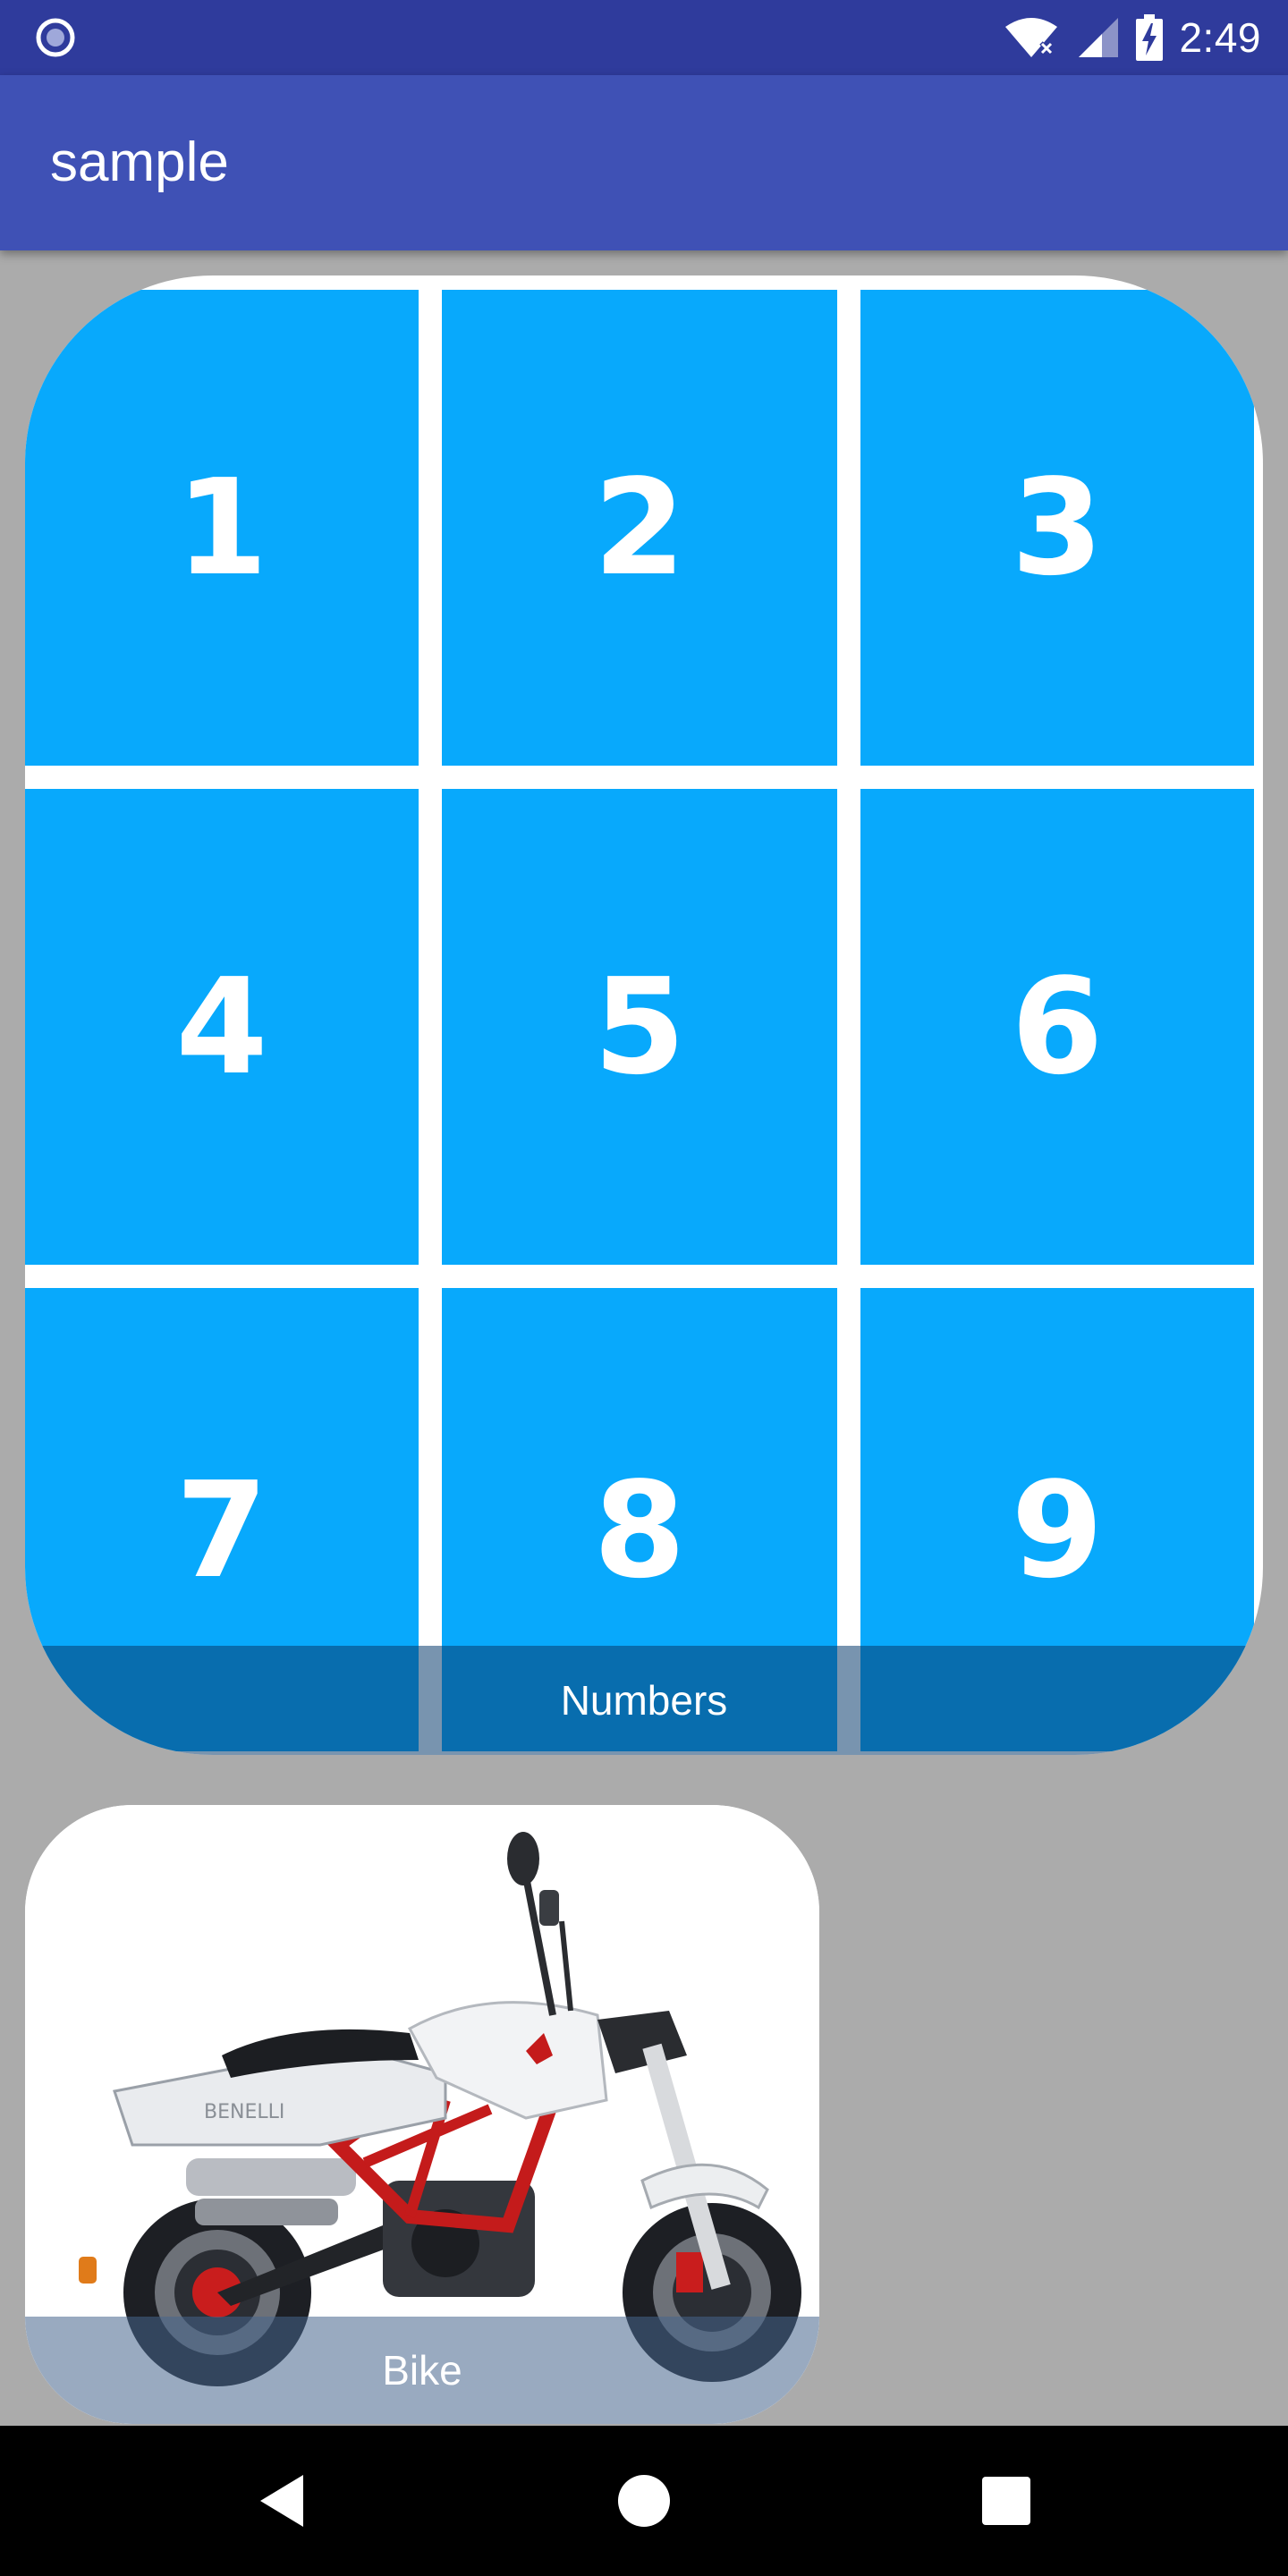  I want to click on number-tile-6: 6, so click(1057, 1027).